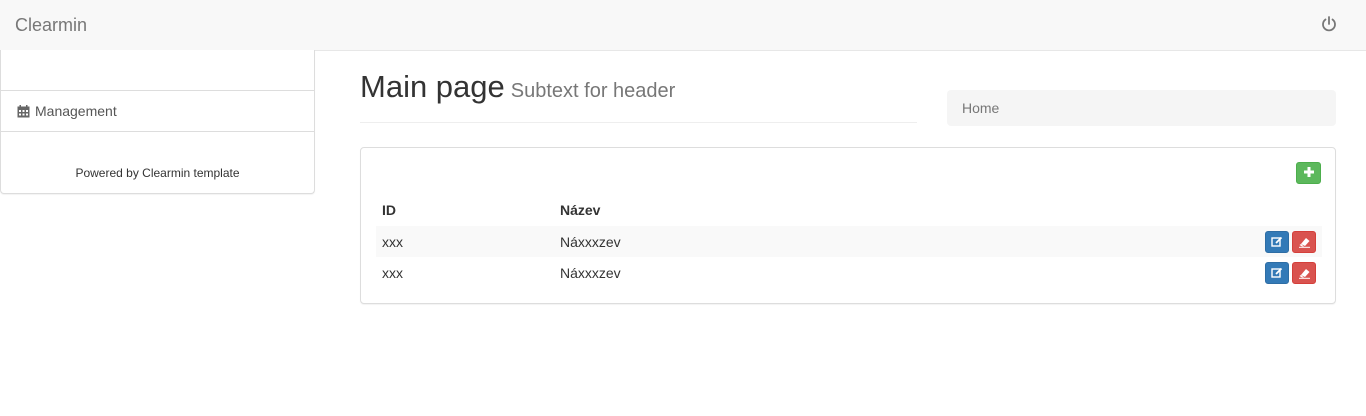  I want to click on sidebar-top, so click(157, 70).